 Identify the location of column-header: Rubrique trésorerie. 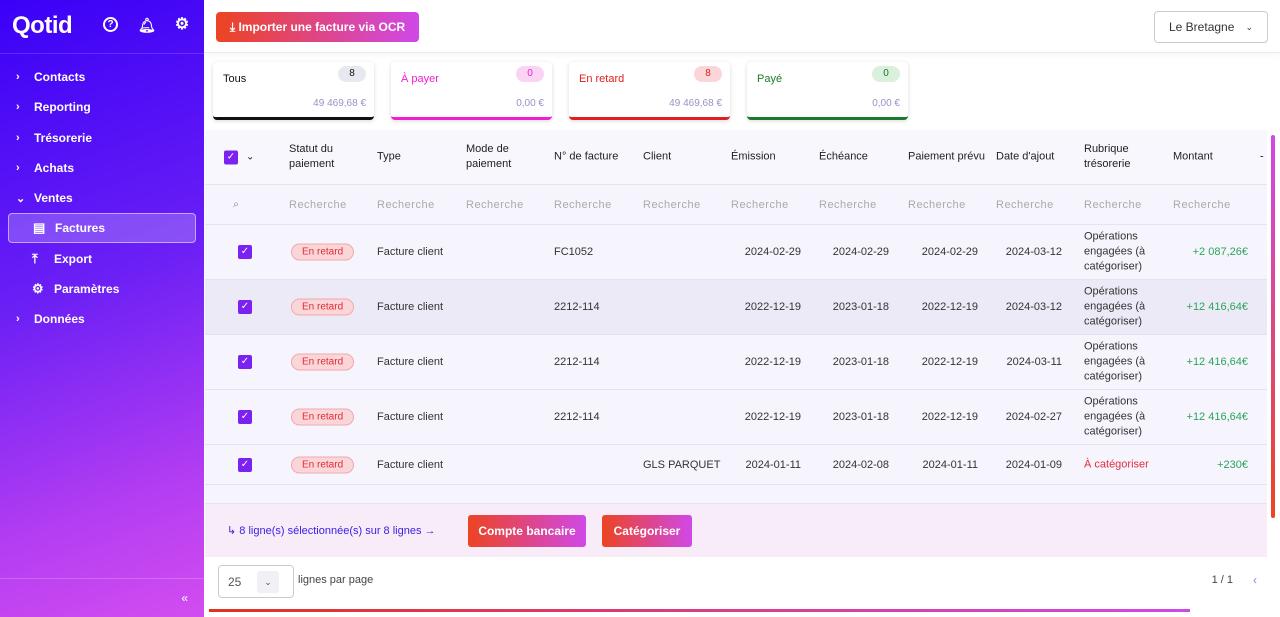
(1123, 157).